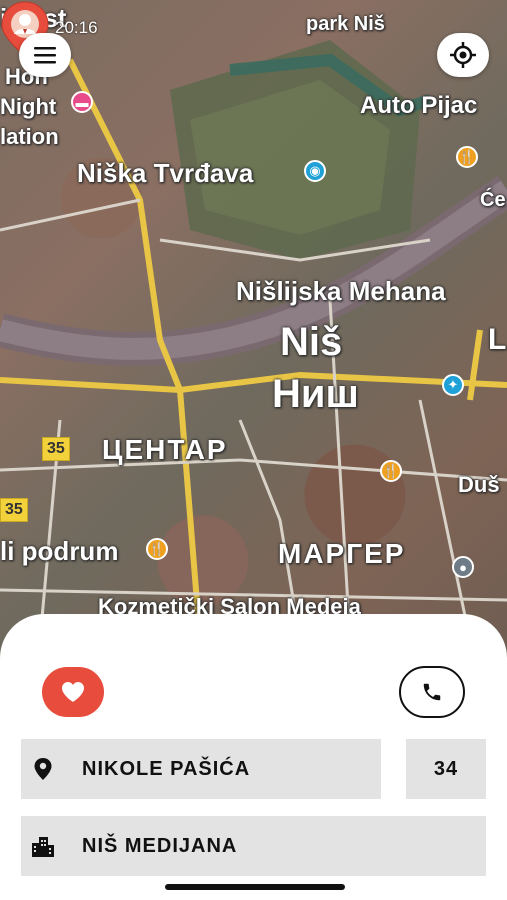 The width and height of the screenshot is (507, 900). What do you see at coordinates (43, 847) in the screenshot?
I see `city-buildings-icon` at bounding box center [43, 847].